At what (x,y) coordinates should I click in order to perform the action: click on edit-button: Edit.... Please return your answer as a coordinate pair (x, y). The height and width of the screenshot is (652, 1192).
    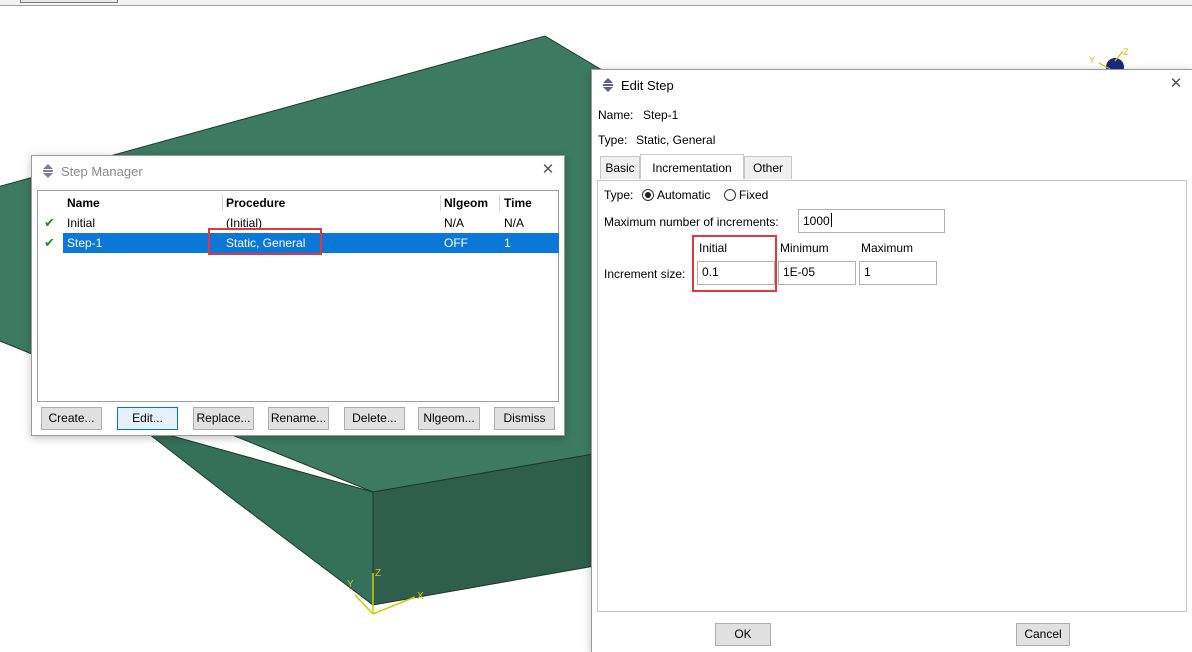
    Looking at the image, I should click on (147, 418).